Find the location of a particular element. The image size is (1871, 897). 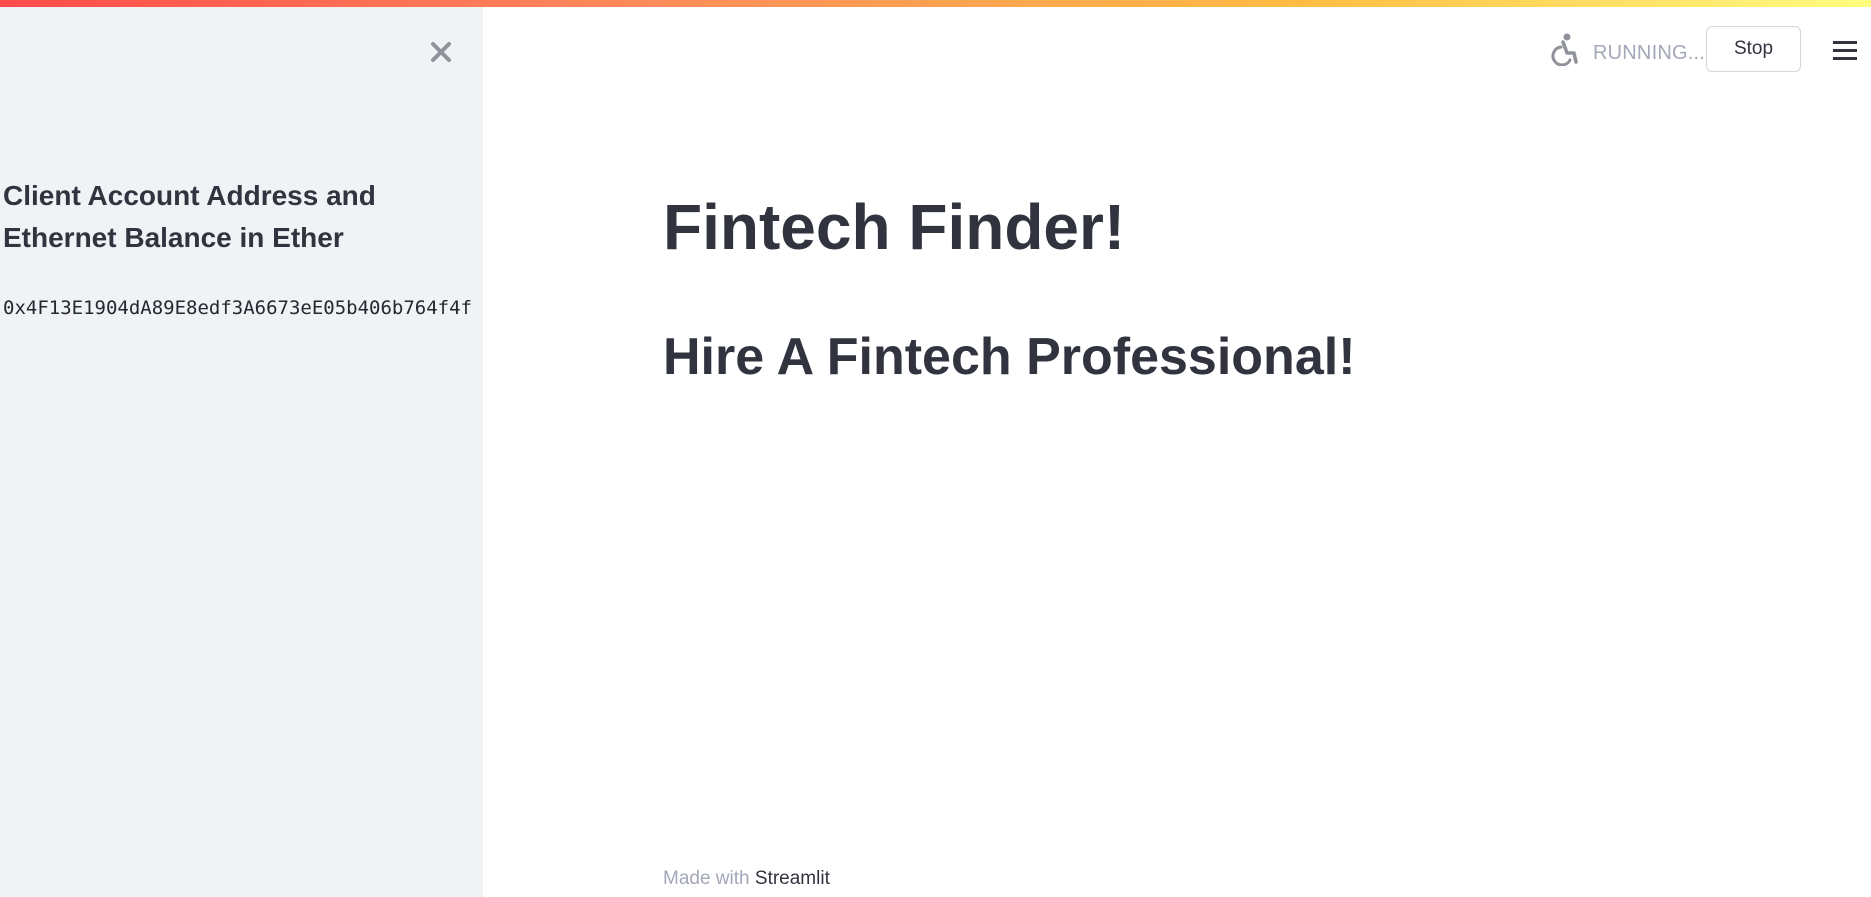

running-person-icon is located at coordinates (1563, 49).